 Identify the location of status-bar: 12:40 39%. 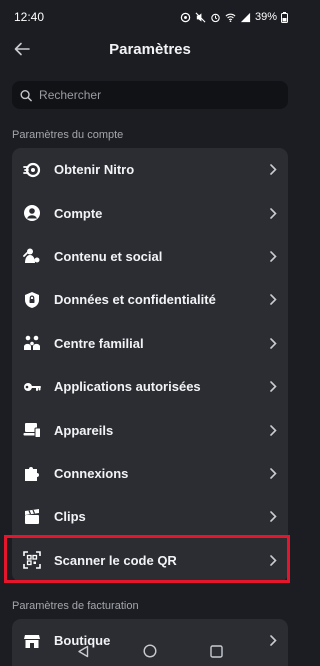
(150, 17).